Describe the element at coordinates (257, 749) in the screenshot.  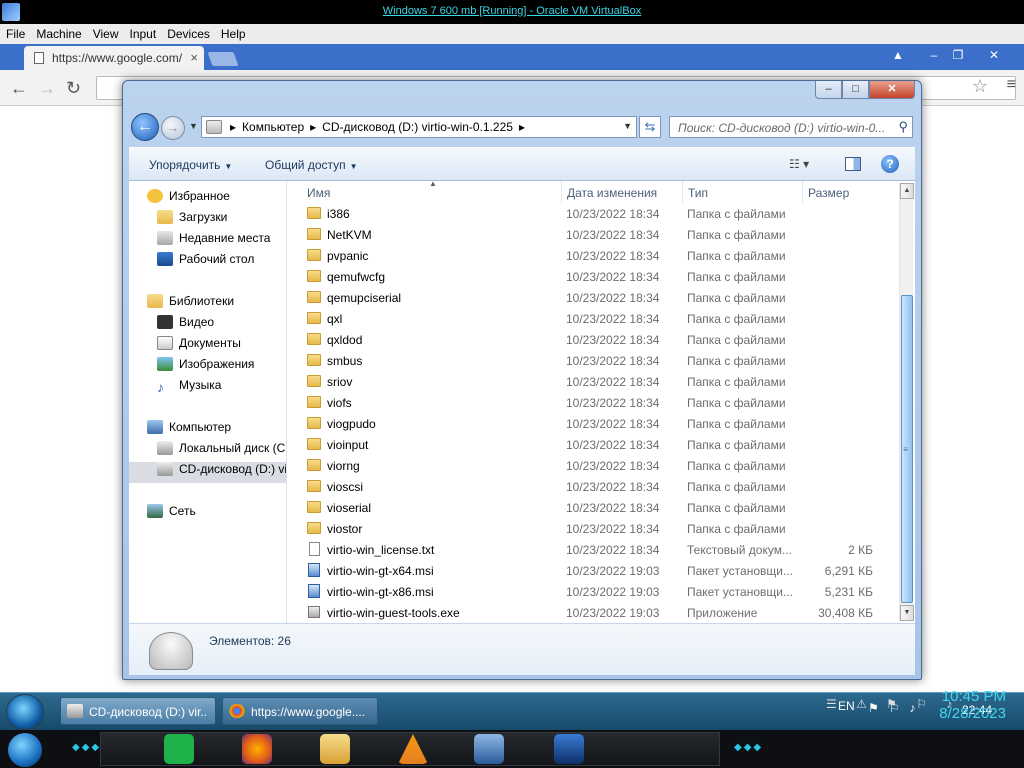
I see `firefox-icon` at that location.